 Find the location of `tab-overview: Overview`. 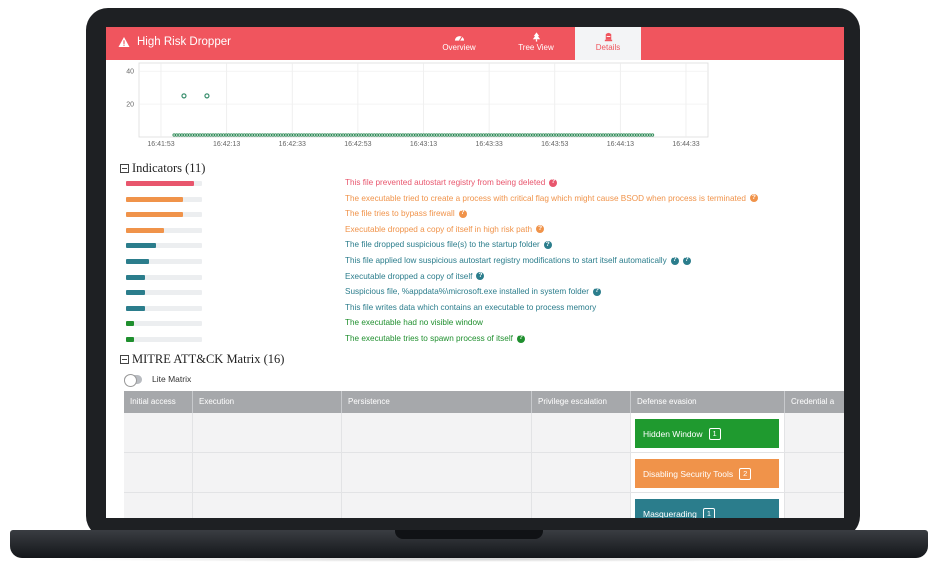

tab-overview: Overview is located at coordinates (459, 43).